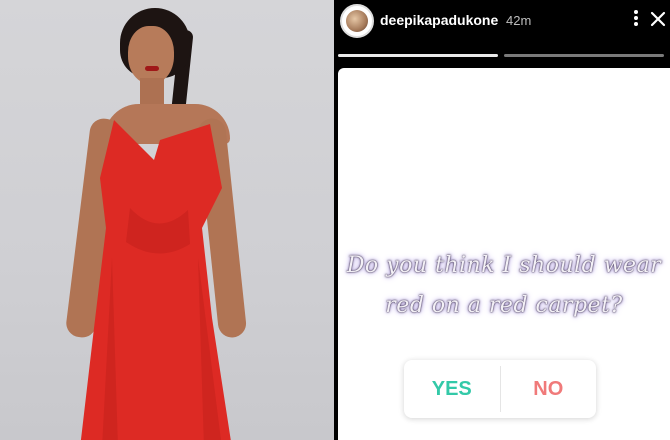 Image resolution: width=670 pixels, height=440 pixels. Describe the element at coordinates (452, 389) in the screenshot. I see `poll-yes-button: YES` at that location.